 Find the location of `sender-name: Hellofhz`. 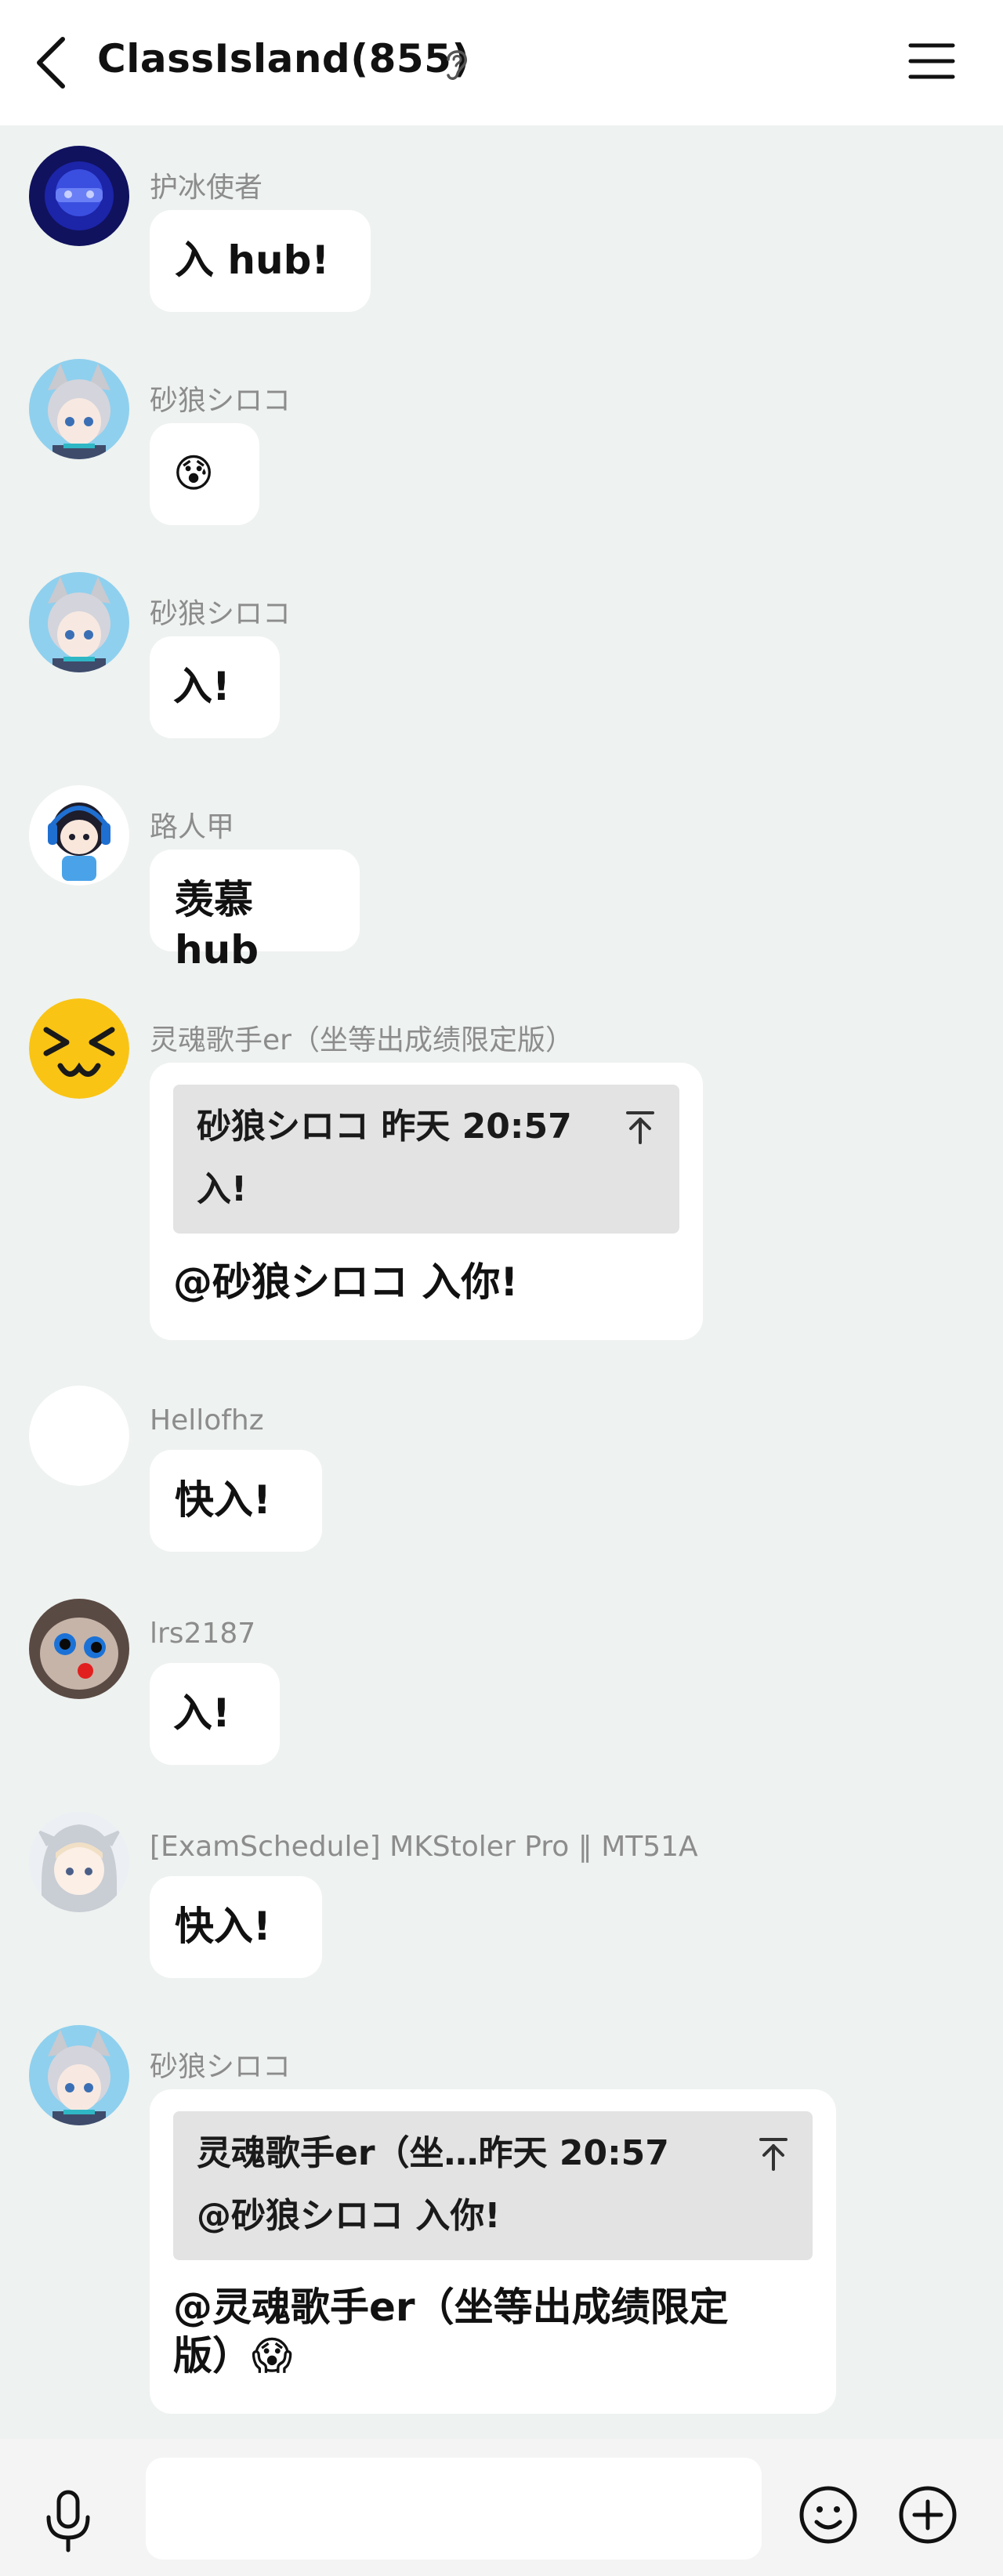

sender-name: Hellofhz is located at coordinates (207, 1420).